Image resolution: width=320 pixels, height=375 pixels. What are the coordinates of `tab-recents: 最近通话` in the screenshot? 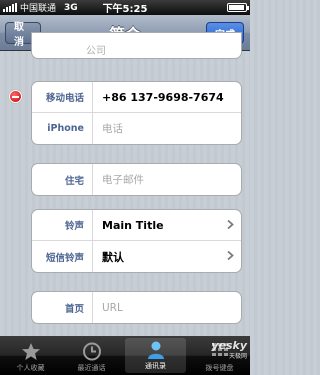 It's located at (91, 355).